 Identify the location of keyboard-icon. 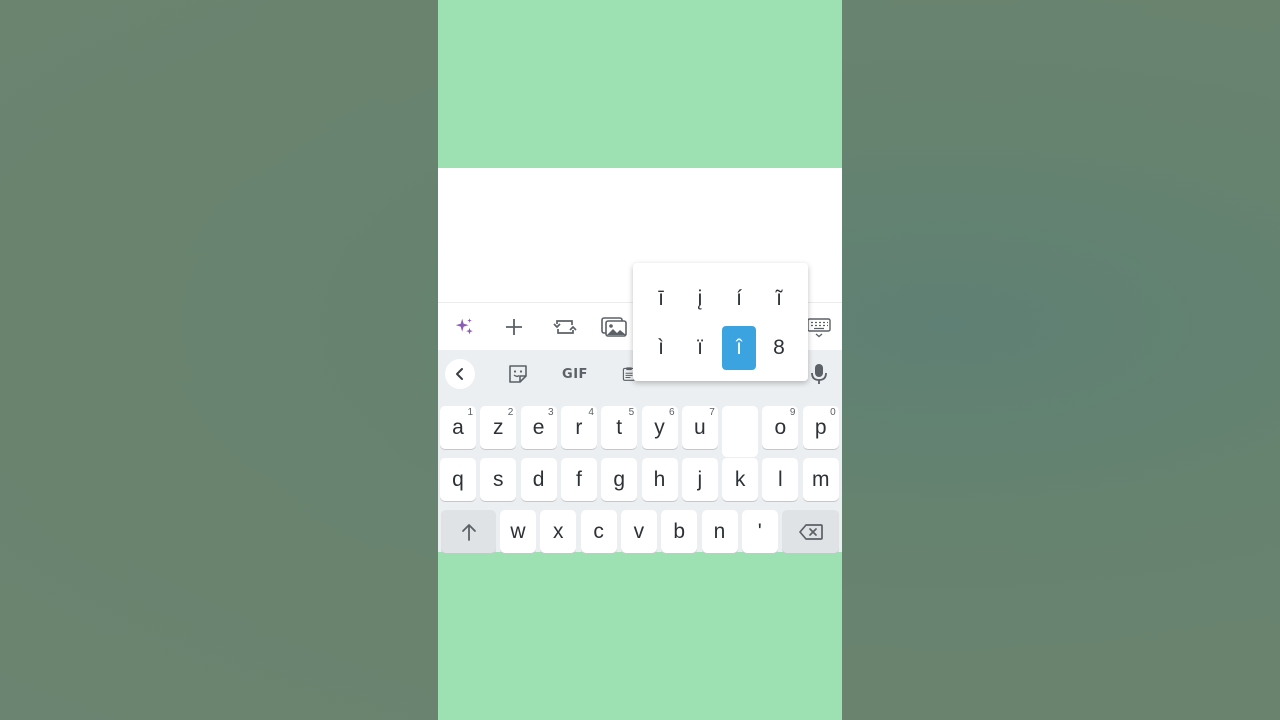
(819, 327).